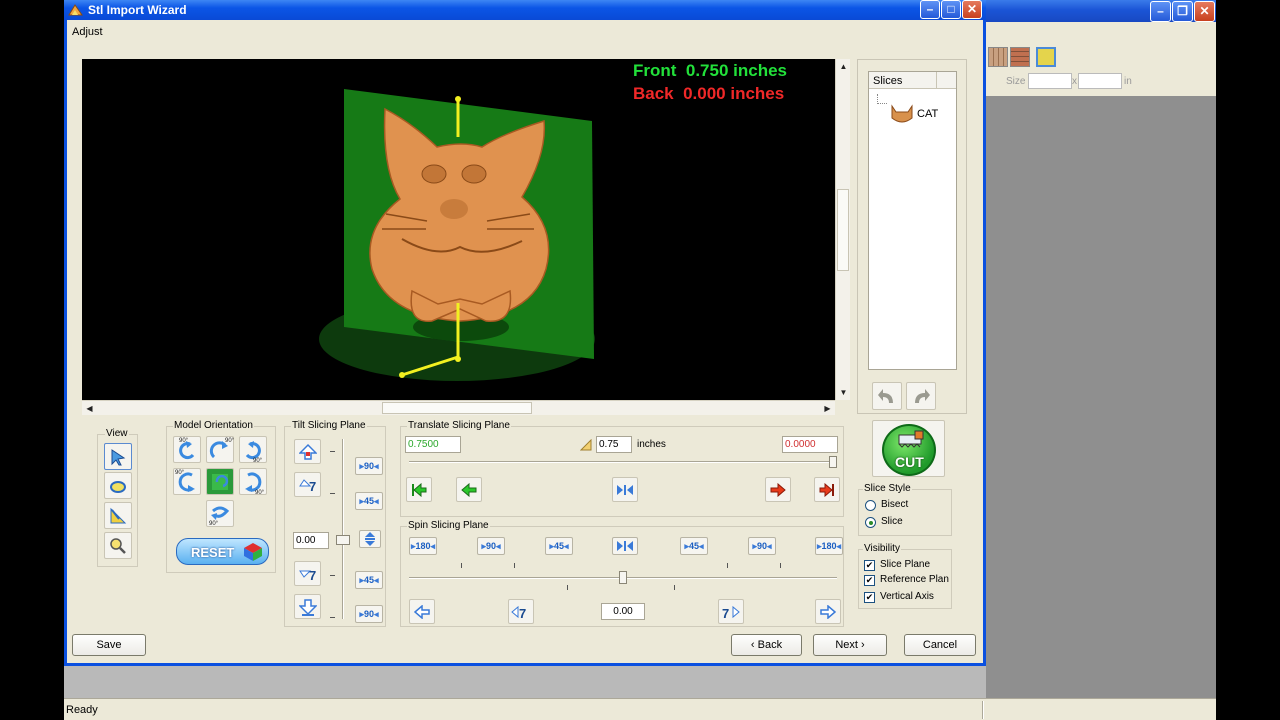 Image resolution: width=1280 pixels, height=720 pixels. Describe the element at coordinates (912, 220) in the screenshot. I see `slices-list: Slices CAT` at that location.